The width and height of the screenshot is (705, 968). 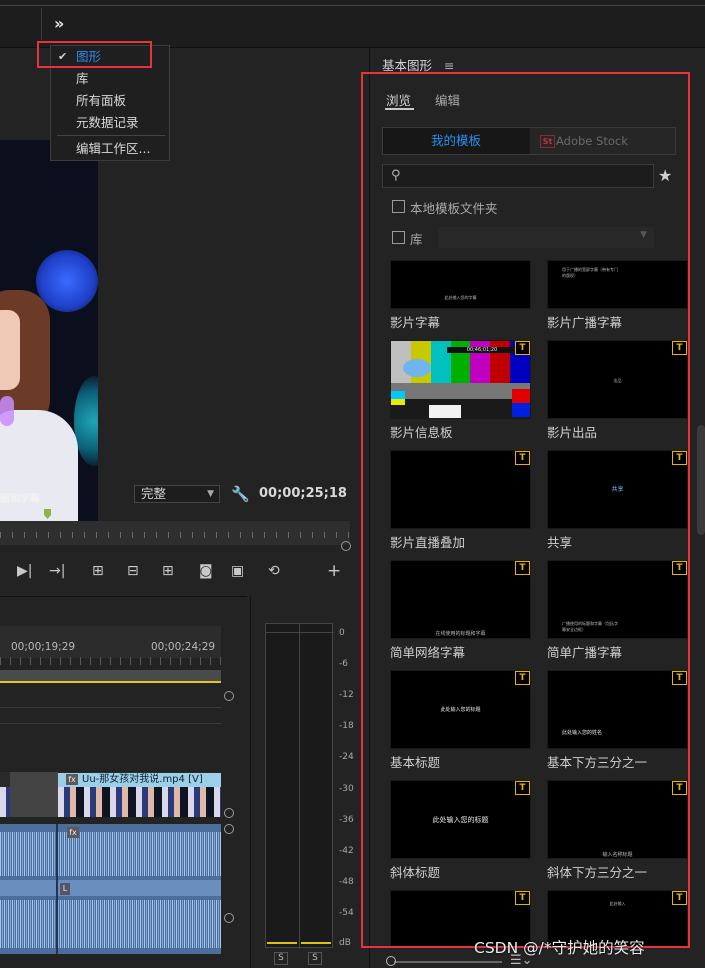 I want to click on timeline-timecode: 00;00;19;29, so click(x=43, y=647).